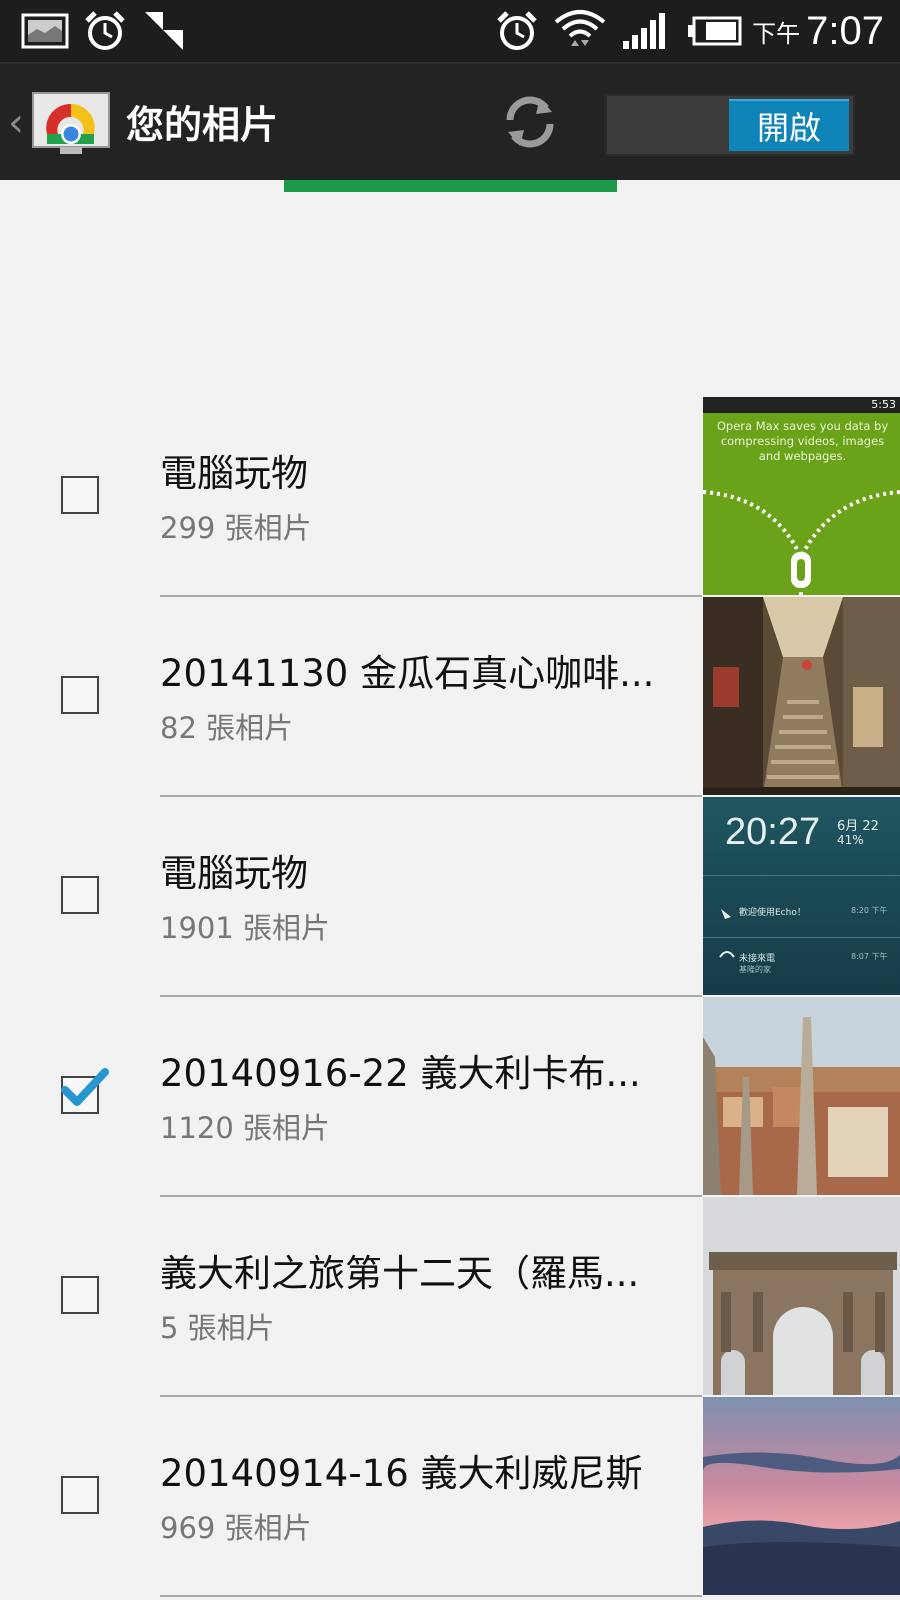 The width and height of the screenshot is (900, 1600). I want to click on album-photo-count: 5 張相片, so click(217, 1328).